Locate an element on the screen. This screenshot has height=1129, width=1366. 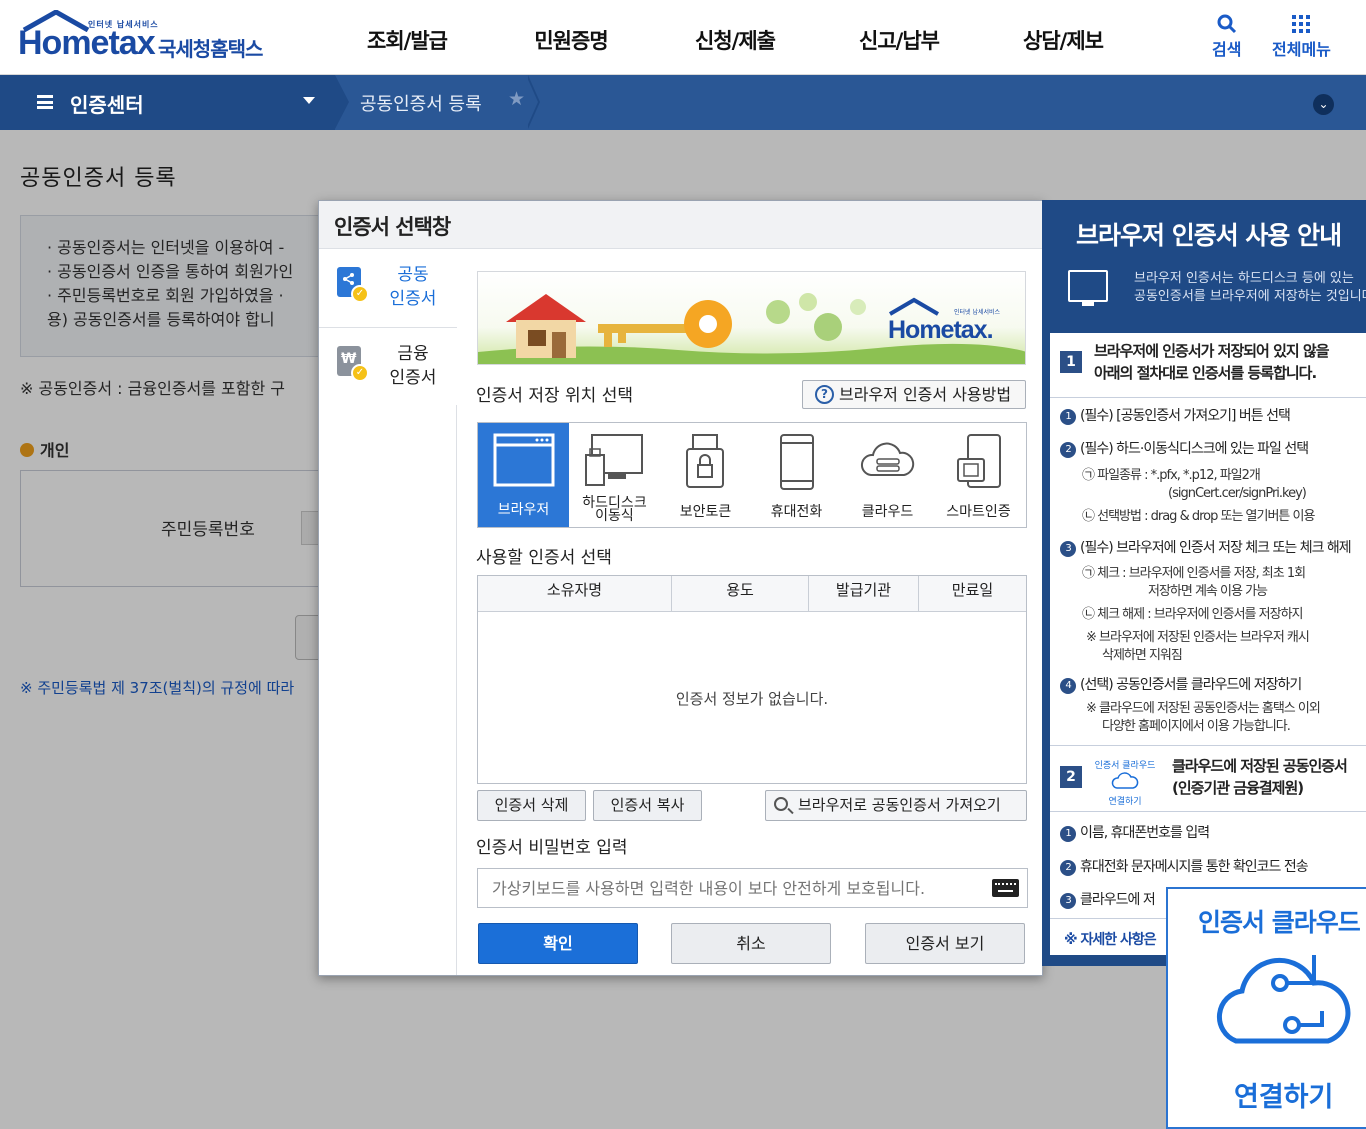
hamburger-icon is located at coordinates (45, 102).